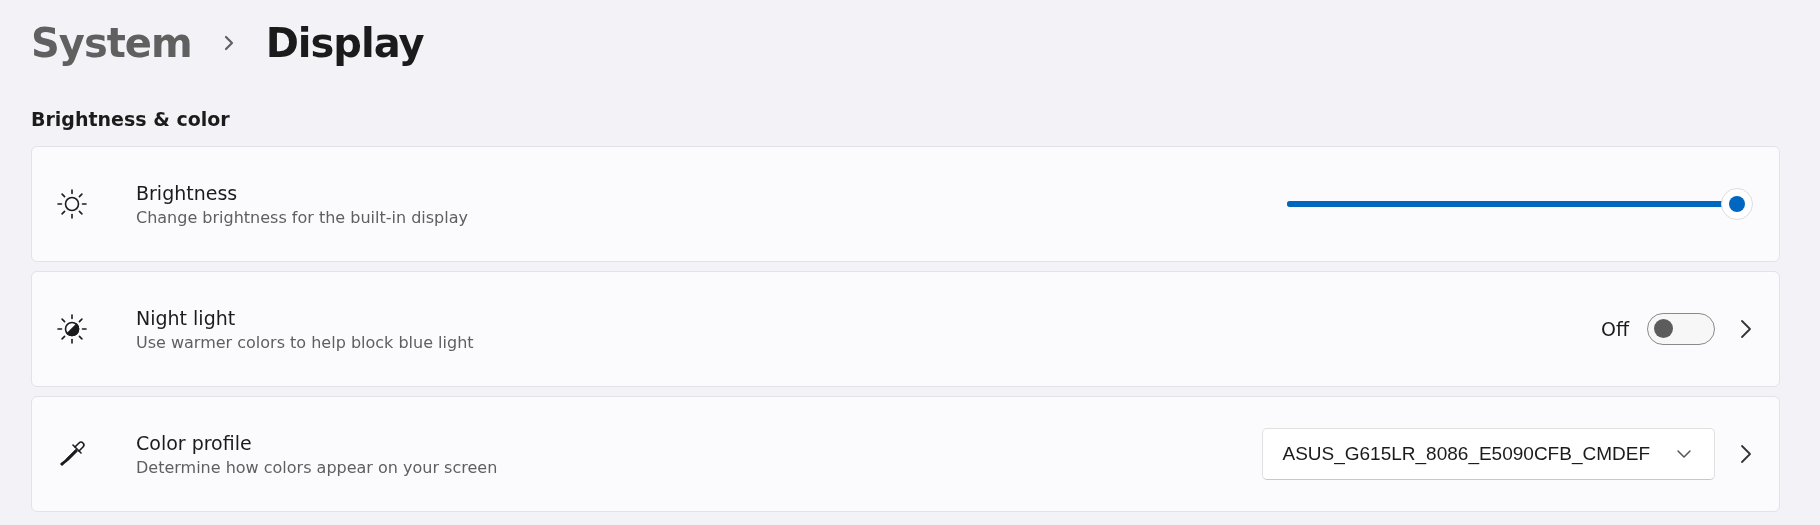 The image size is (1820, 525). I want to click on dropdown: ASUS_G615LR_8086_E5090CFB_CMDEF, so click(1488, 454).